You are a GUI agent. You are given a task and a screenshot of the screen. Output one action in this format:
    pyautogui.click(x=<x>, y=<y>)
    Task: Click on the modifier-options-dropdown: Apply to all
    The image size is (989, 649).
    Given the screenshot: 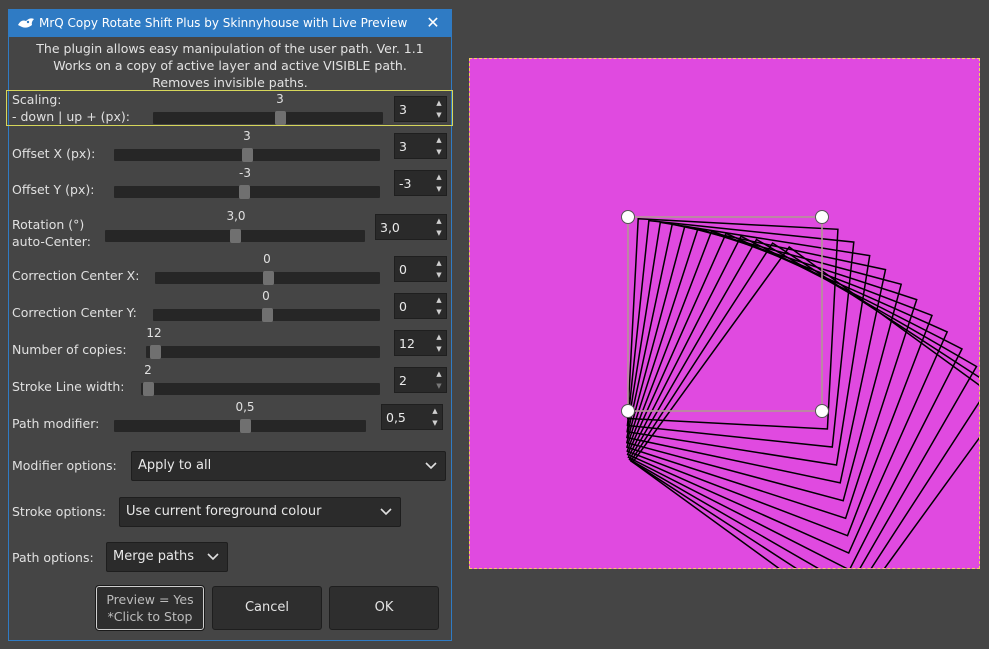 What is the action you would take?
    pyautogui.click(x=288, y=466)
    